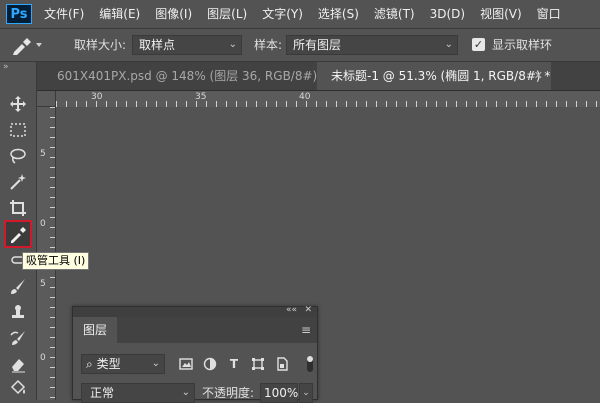  Describe the element at coordinates (108, 364) in the screenshot. I see `filter-value: 类型` at that location.